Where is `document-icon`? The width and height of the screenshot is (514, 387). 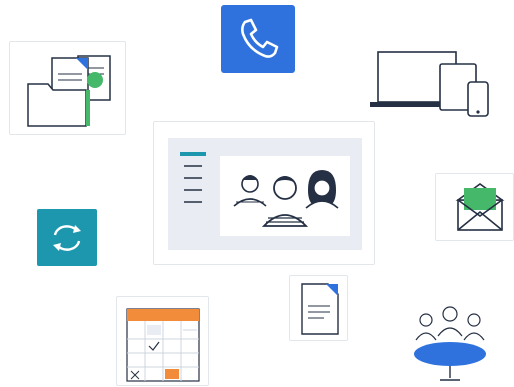
document-icon is located at coordinates (320, 309).